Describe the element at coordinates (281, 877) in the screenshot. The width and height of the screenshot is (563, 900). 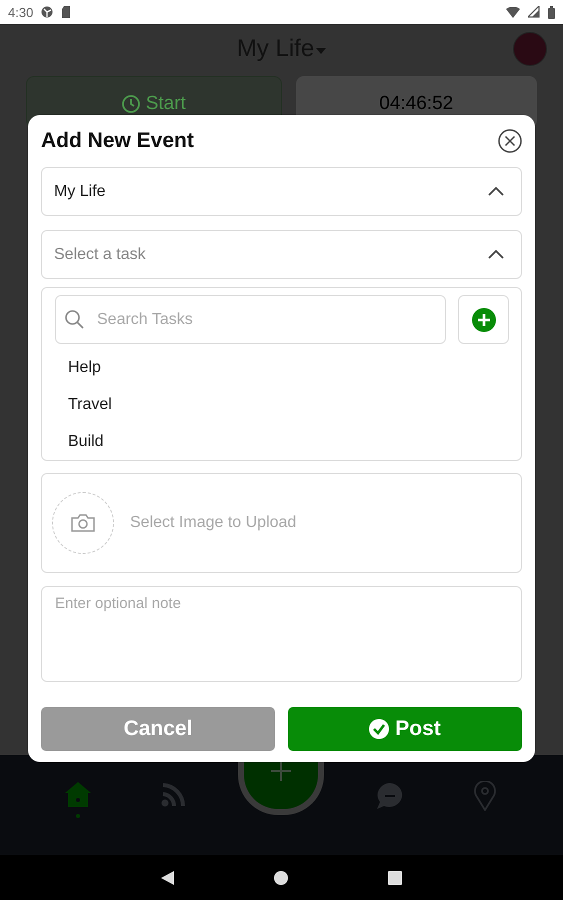
I see `home-circle-icon` at that location.